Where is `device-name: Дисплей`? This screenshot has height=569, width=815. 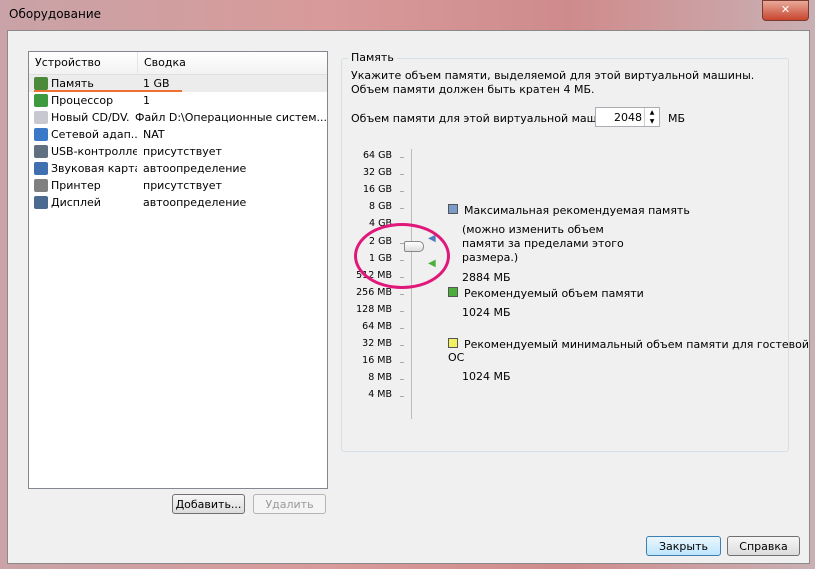
device-name: Дисплей is located at coordinates (76, 202).